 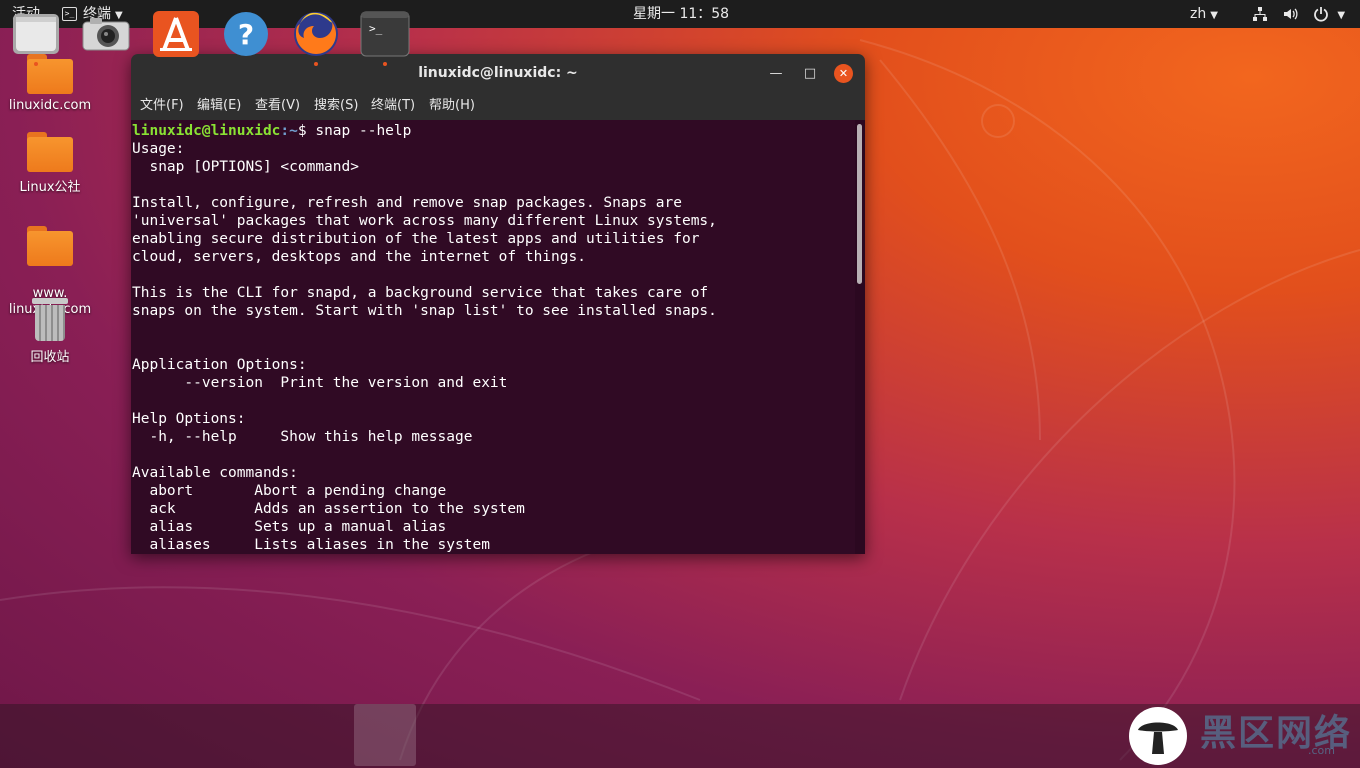 What do you see at coordinates (810, 74) in the screenshot?
I see `maximize-button: □` at bounding box center [810, 74].